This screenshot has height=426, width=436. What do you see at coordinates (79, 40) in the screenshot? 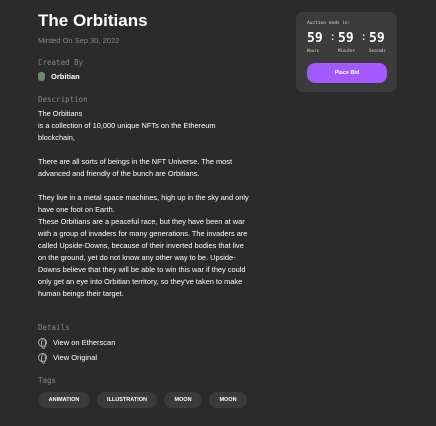
I see `minted-date: Minted On Sep 30, 2022` at bounding box center [79, 40].